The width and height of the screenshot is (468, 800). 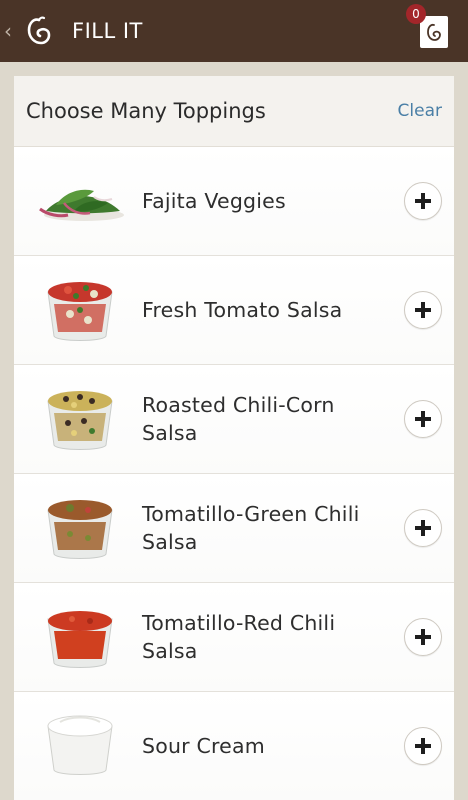 What do you see at coordinates (80, 528) in the screenshot?
I see `tomatillo-green-chili-salsa-image` at bounding box center [80, 528].